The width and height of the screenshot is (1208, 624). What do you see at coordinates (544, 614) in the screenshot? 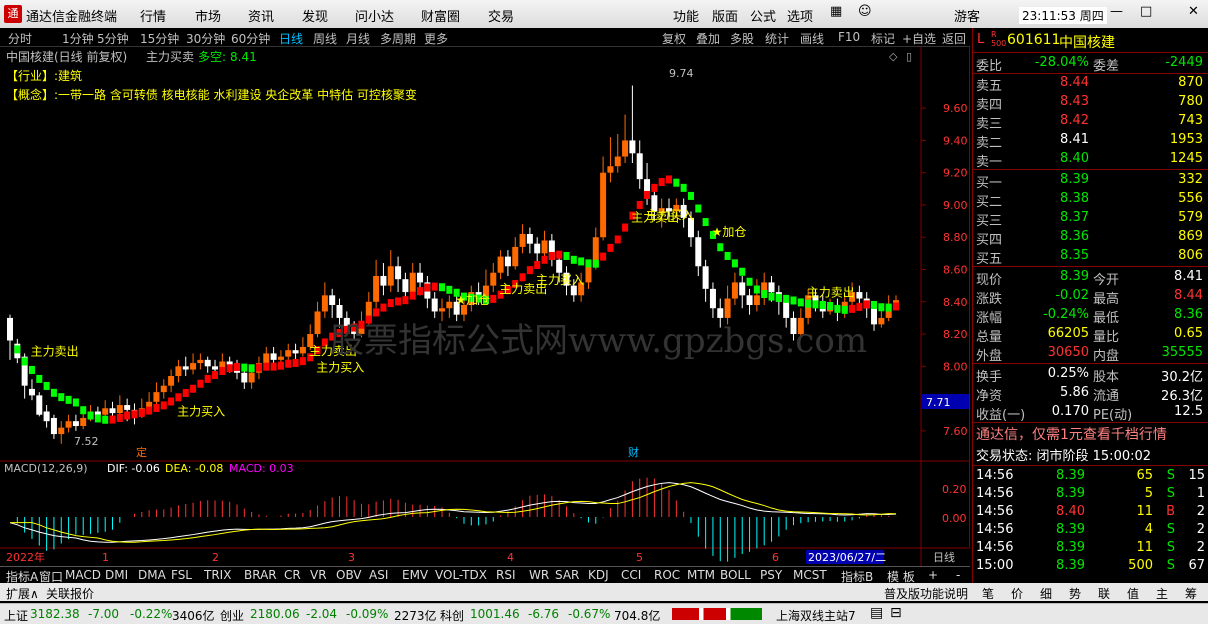
I see `kc-change: -6.76` at bounding box center [544, 614].